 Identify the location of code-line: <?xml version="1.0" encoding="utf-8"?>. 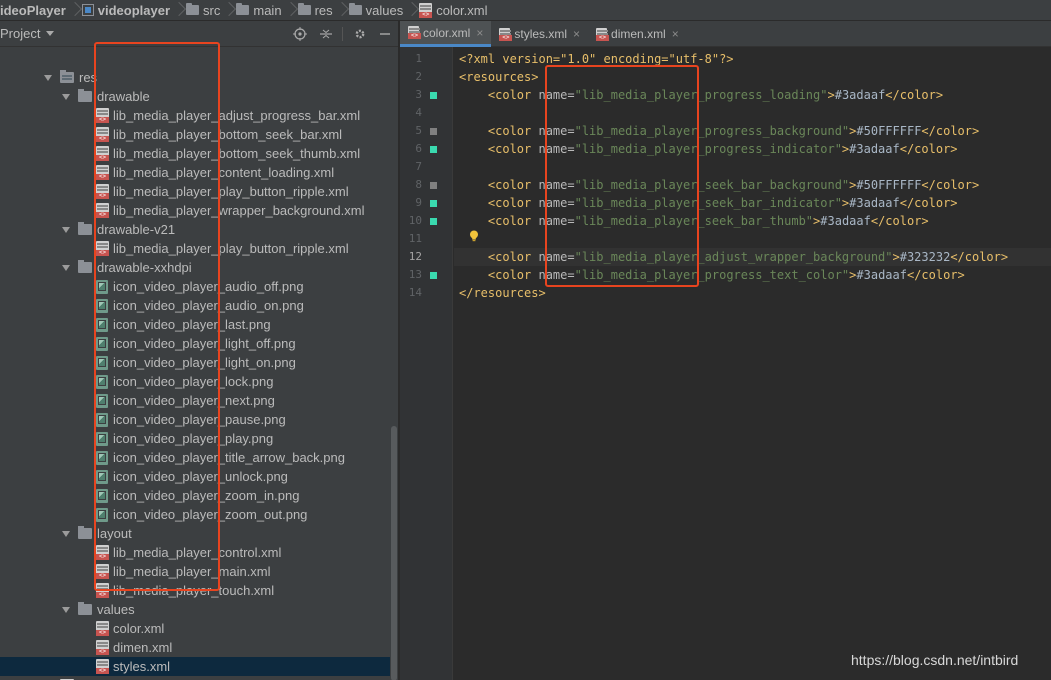
(752, 59).